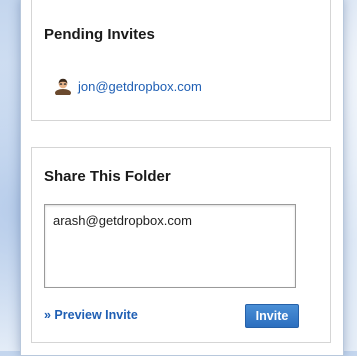 The height and width of the screenshot is (356, 357). I want to click on share-folder-title: Share This Folder, so click(107, 176).